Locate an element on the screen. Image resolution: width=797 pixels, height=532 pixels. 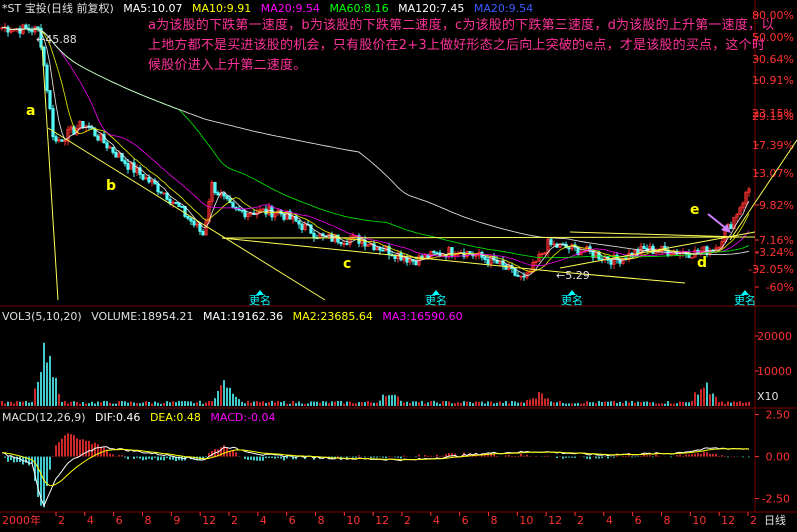
volume-unit-label: X10 is located at coordinates (768, 396).